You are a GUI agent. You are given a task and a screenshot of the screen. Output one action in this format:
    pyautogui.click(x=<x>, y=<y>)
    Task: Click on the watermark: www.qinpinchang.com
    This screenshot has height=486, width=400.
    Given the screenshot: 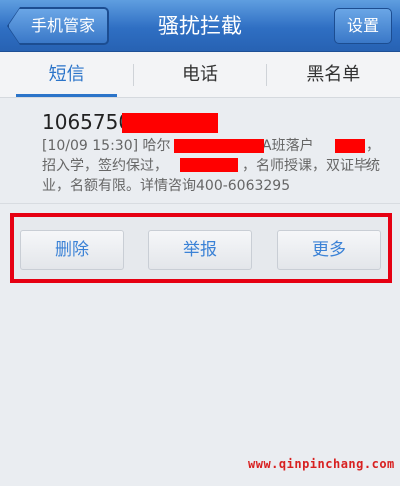 What is the action you would take?
    pyautogui.click(x=321, y=464)
    